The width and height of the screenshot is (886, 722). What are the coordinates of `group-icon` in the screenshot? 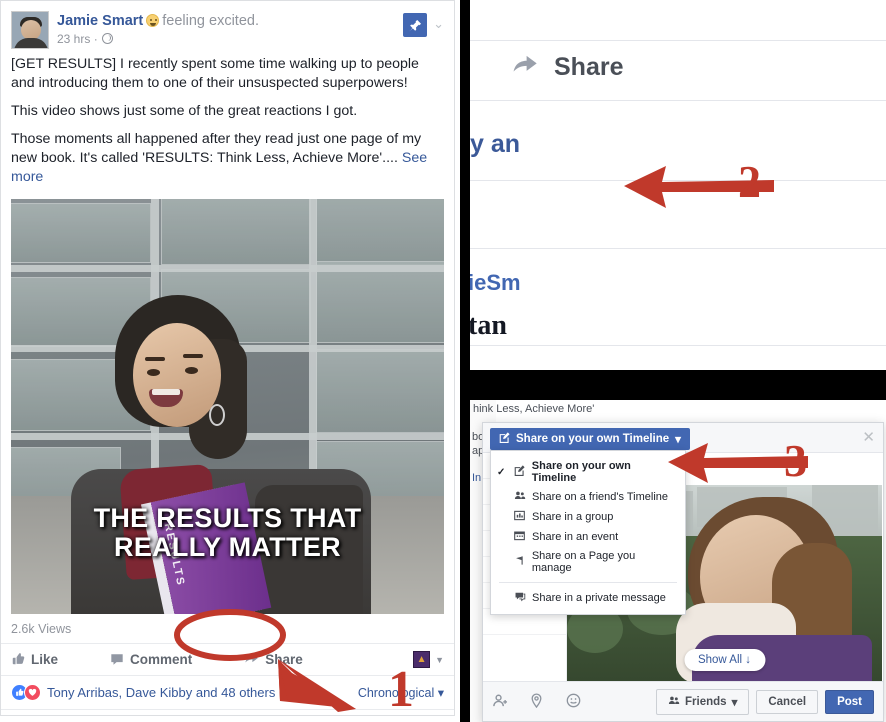 It's located at (519, 517).